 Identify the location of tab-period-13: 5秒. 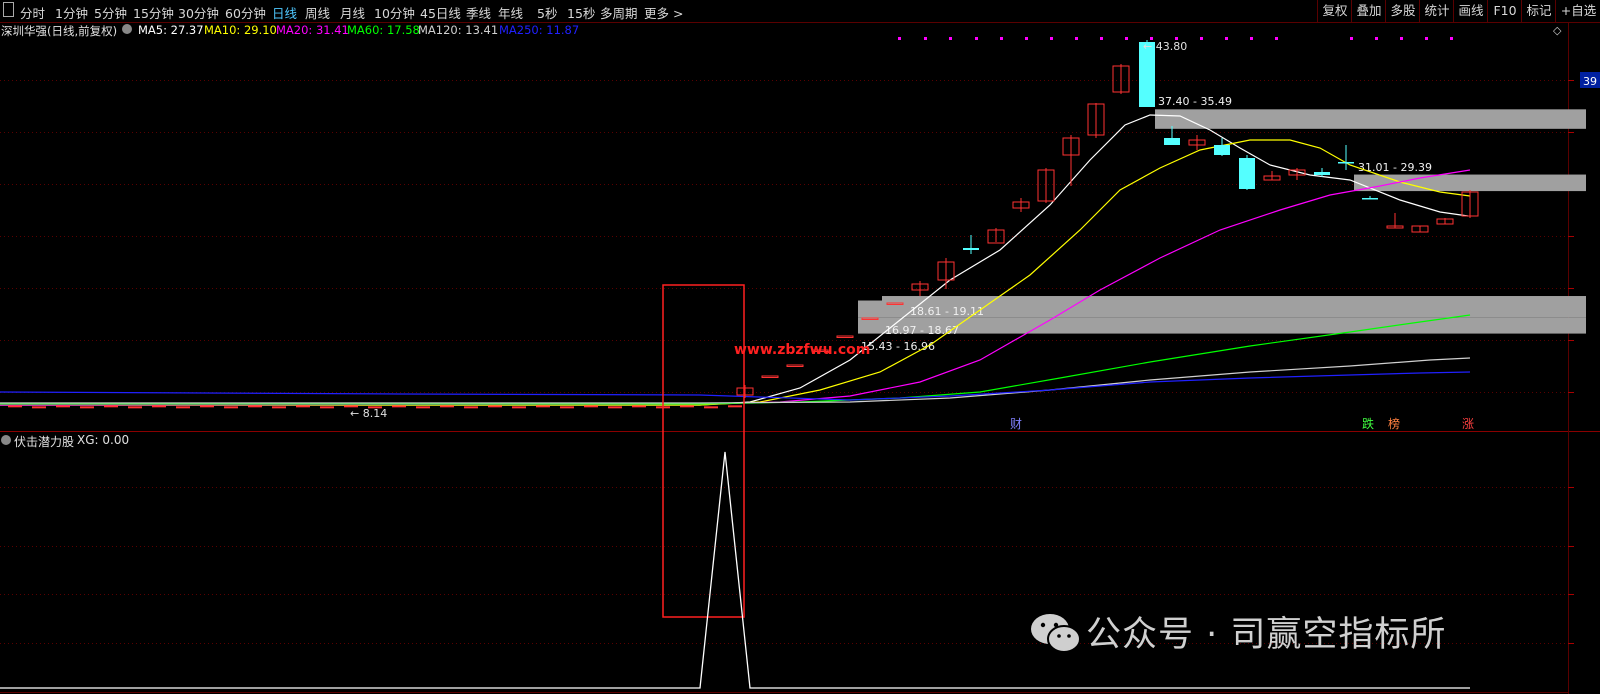
(547, 12).